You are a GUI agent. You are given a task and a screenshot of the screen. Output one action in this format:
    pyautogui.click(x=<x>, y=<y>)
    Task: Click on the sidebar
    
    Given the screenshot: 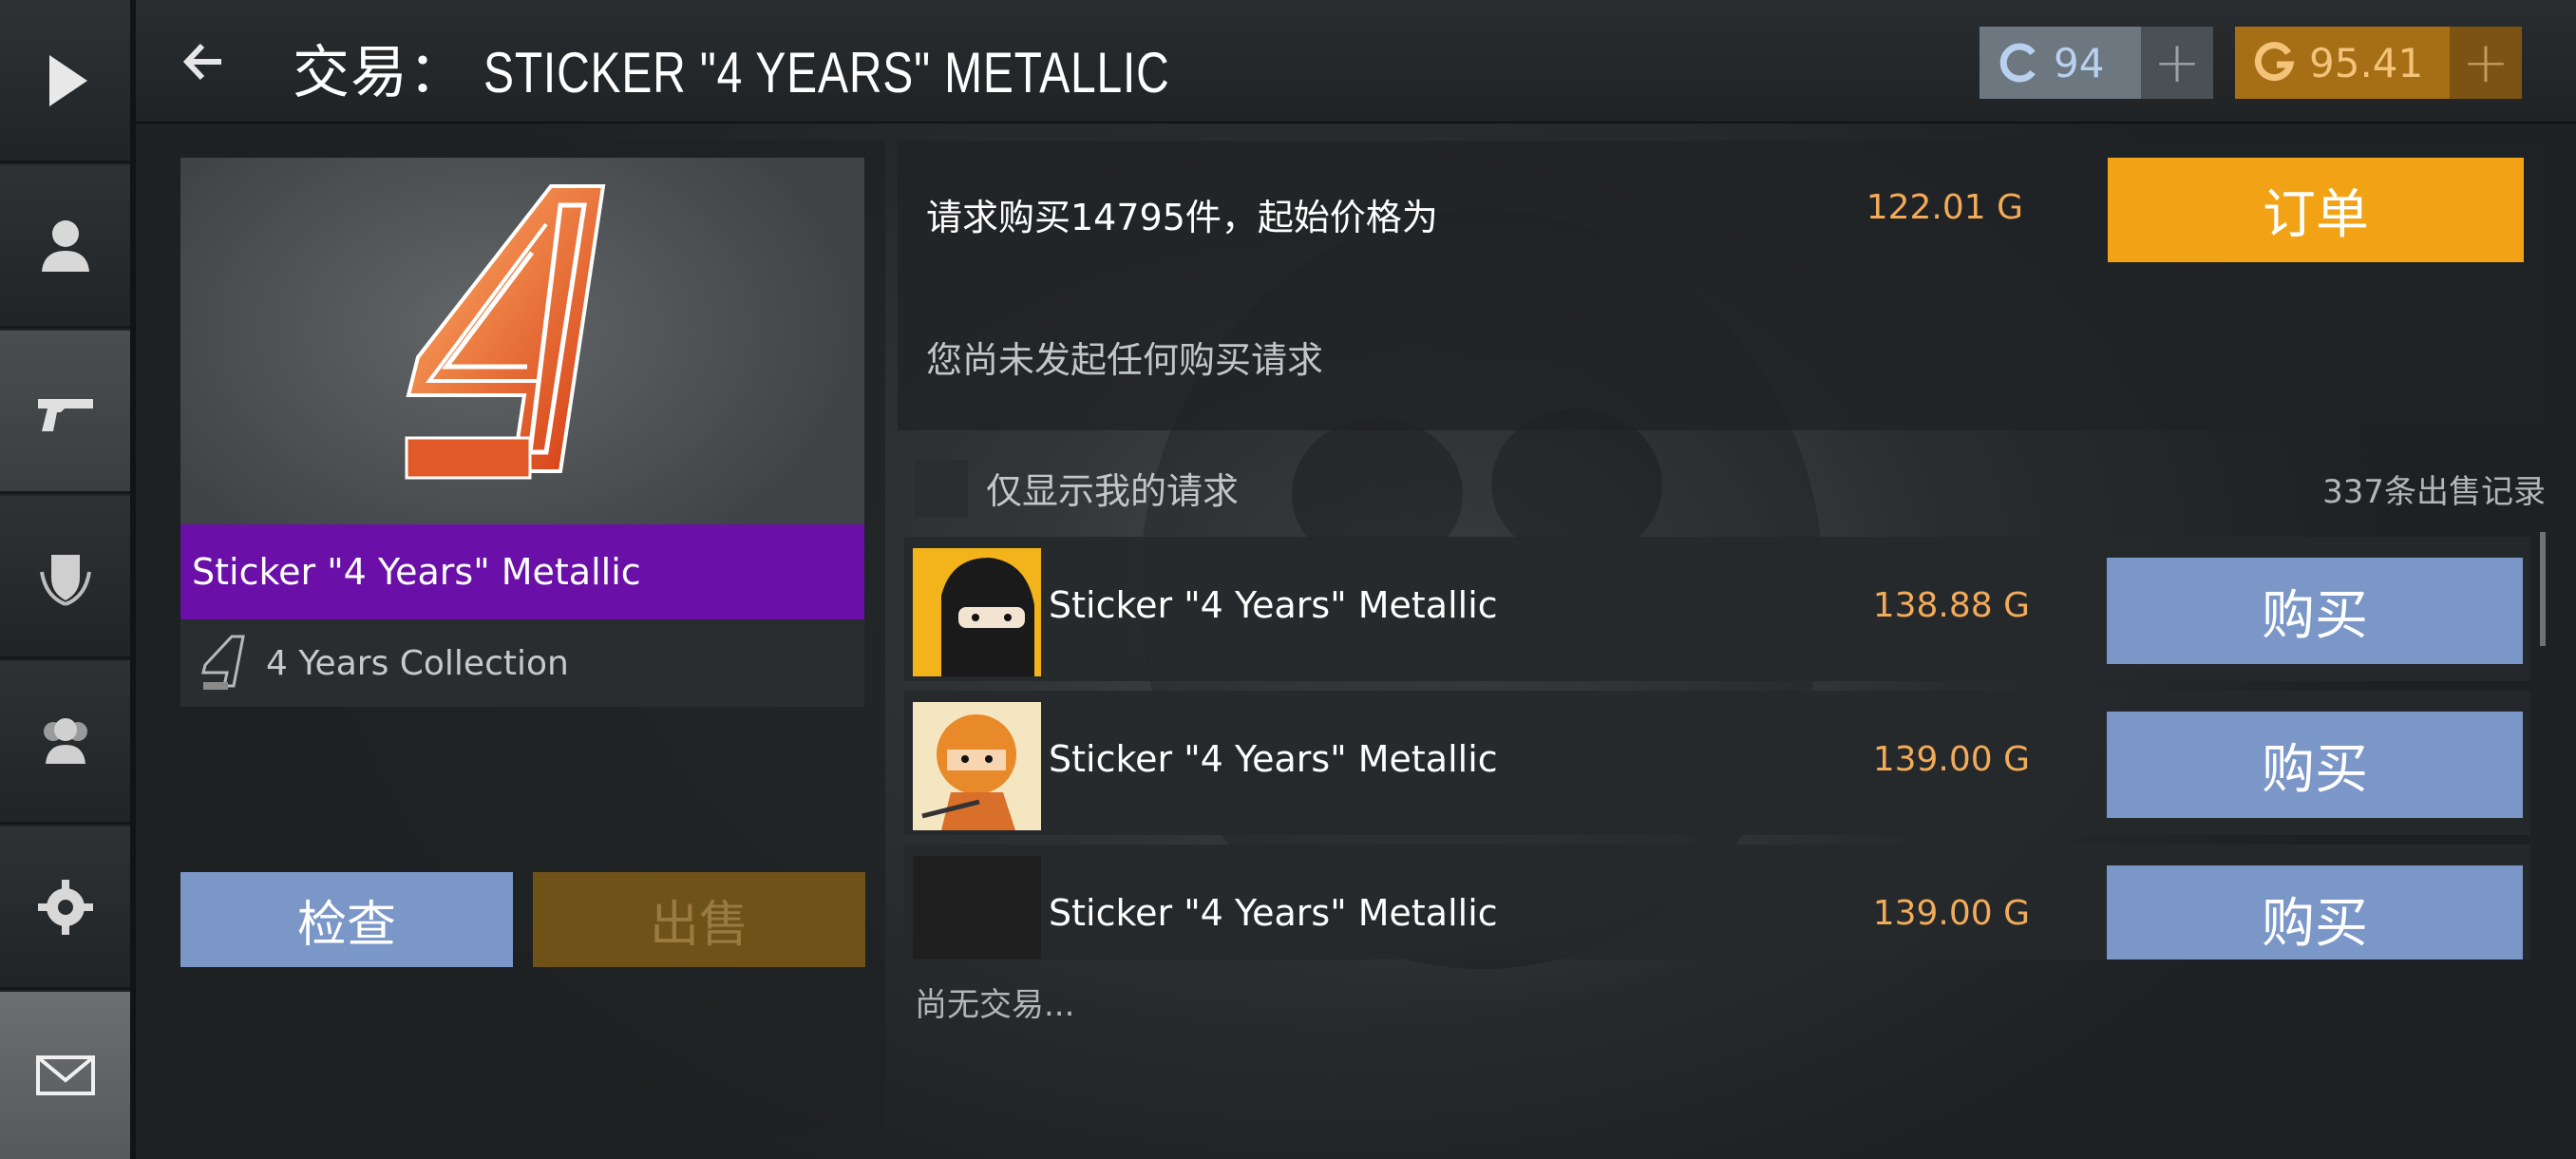 What is the action you would take?
    pyautogui.click(x=65, y=579)
    